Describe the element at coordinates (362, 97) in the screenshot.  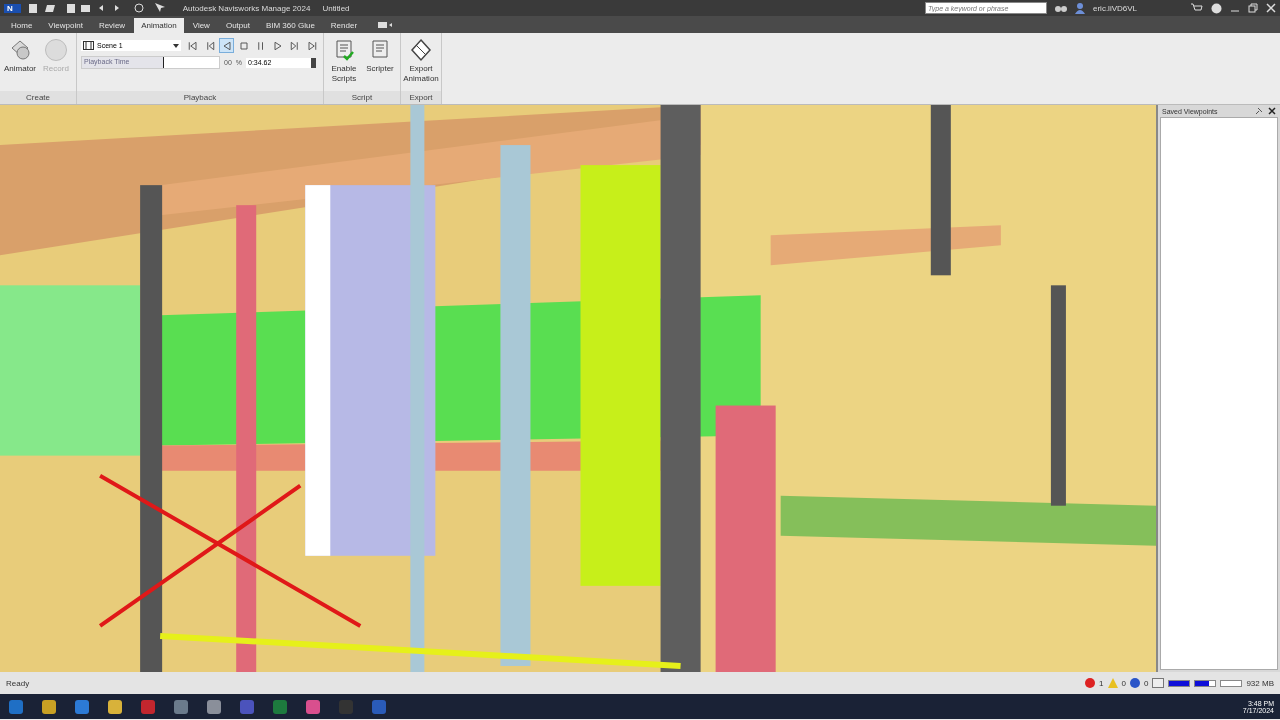
I see `panel-title: Script` at that location.